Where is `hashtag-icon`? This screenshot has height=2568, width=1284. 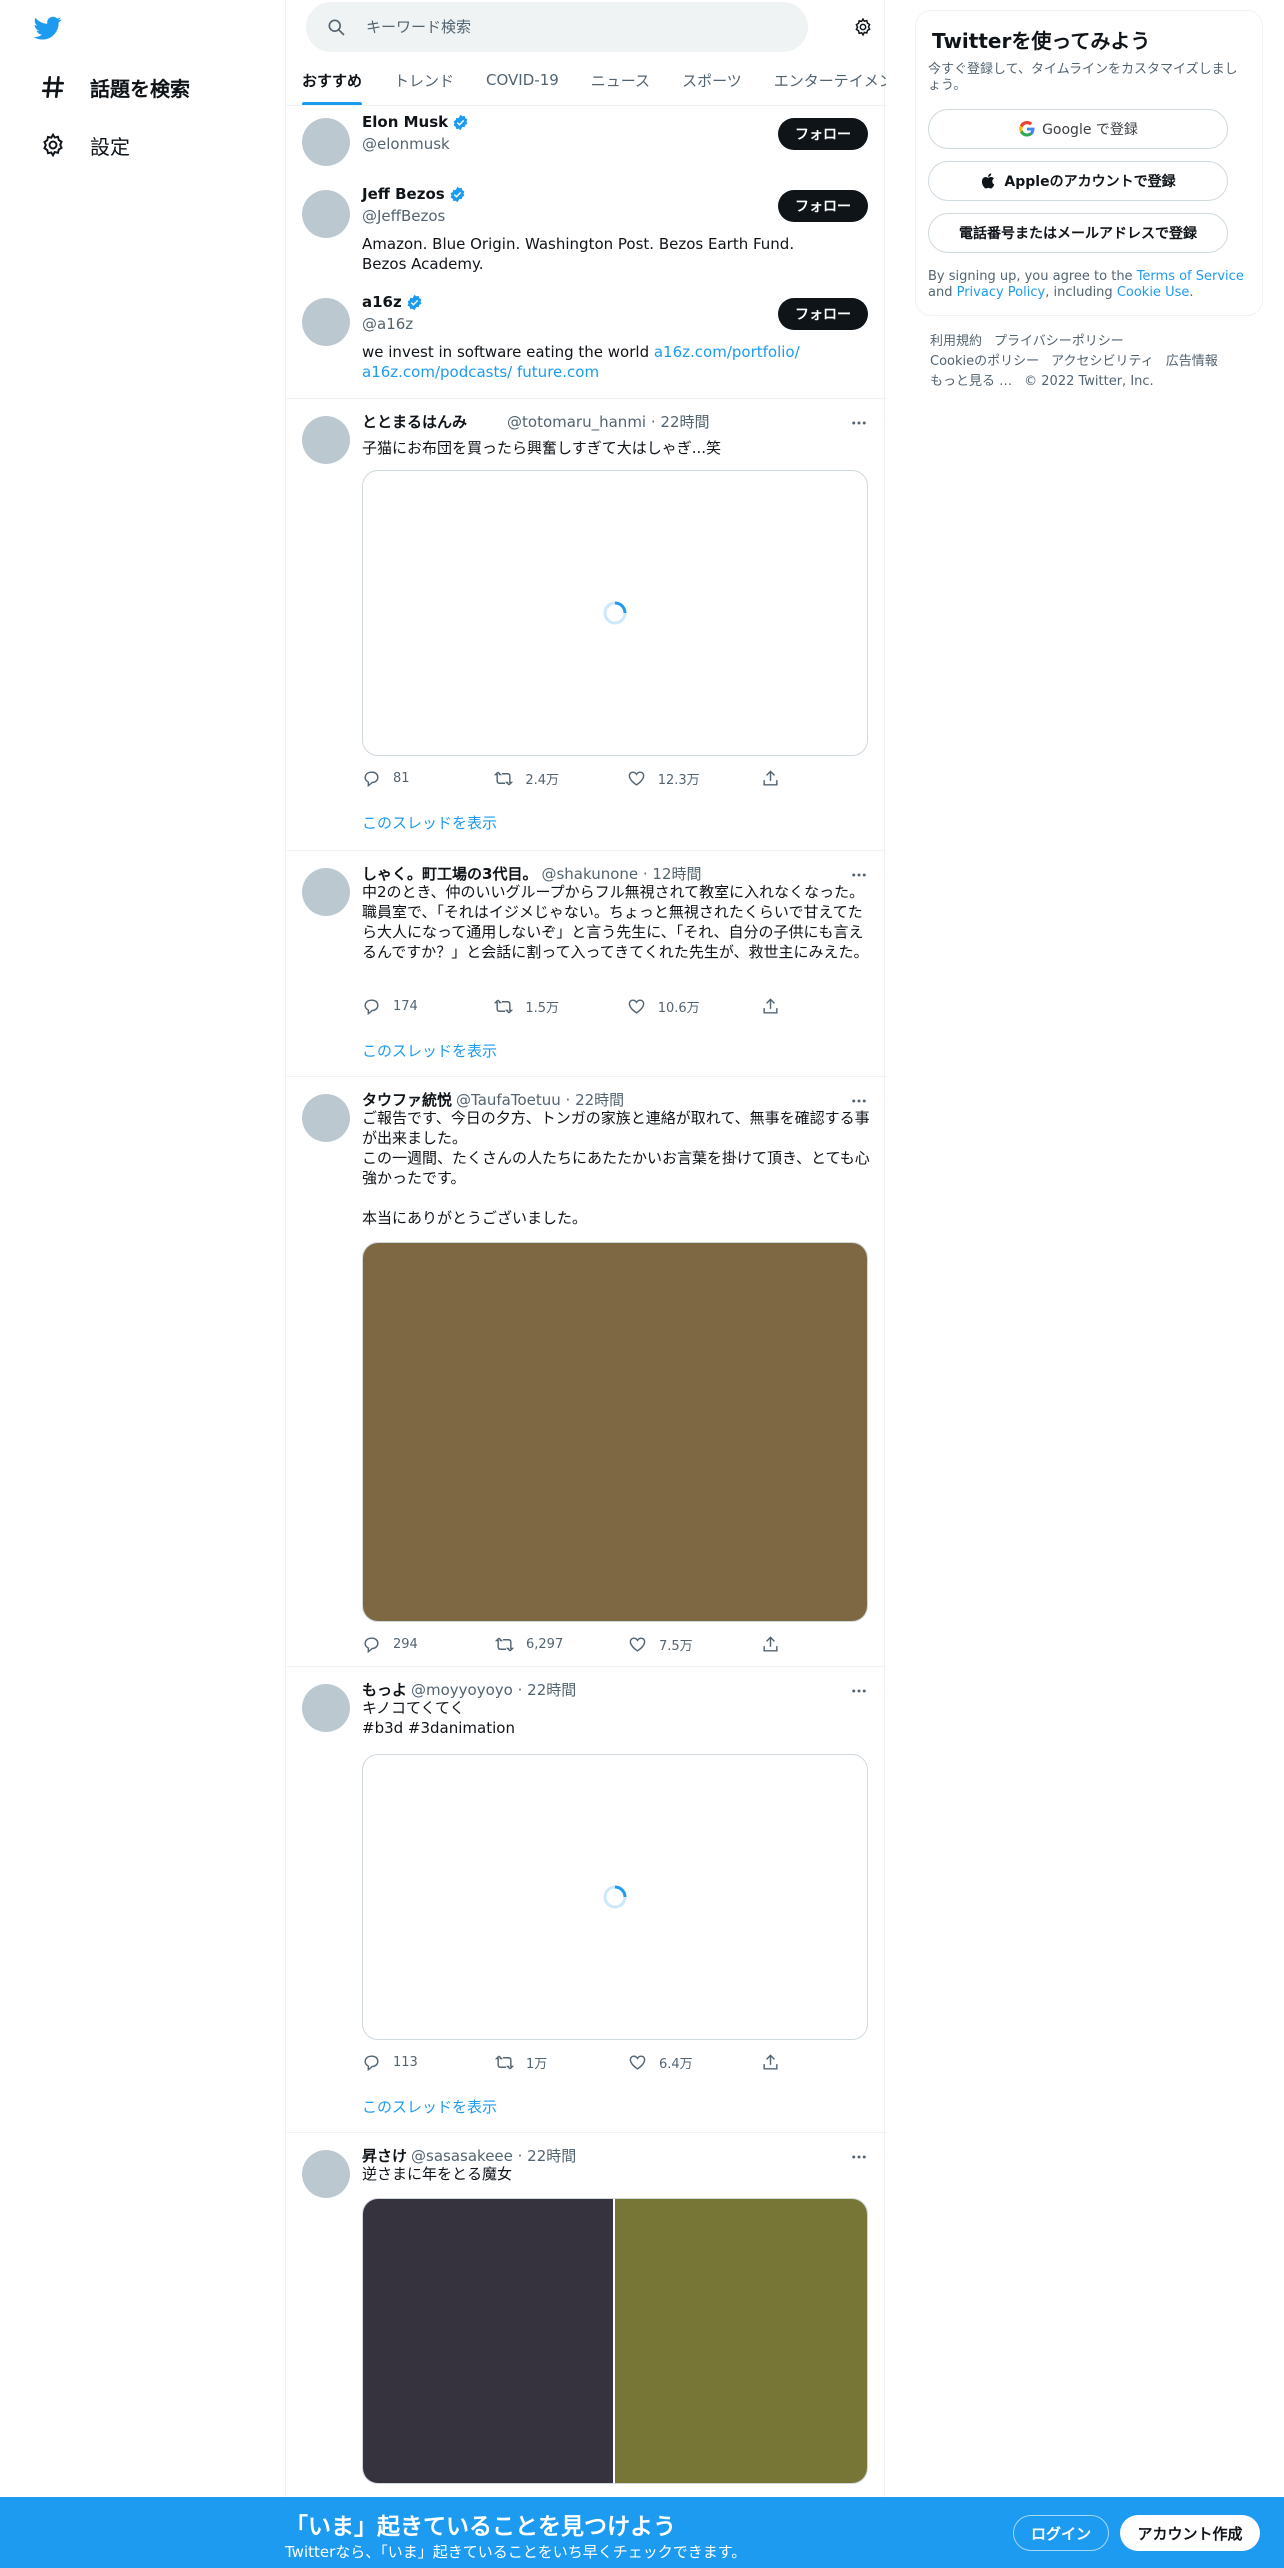 hashtag-icon is located at coordinates (53, 87).